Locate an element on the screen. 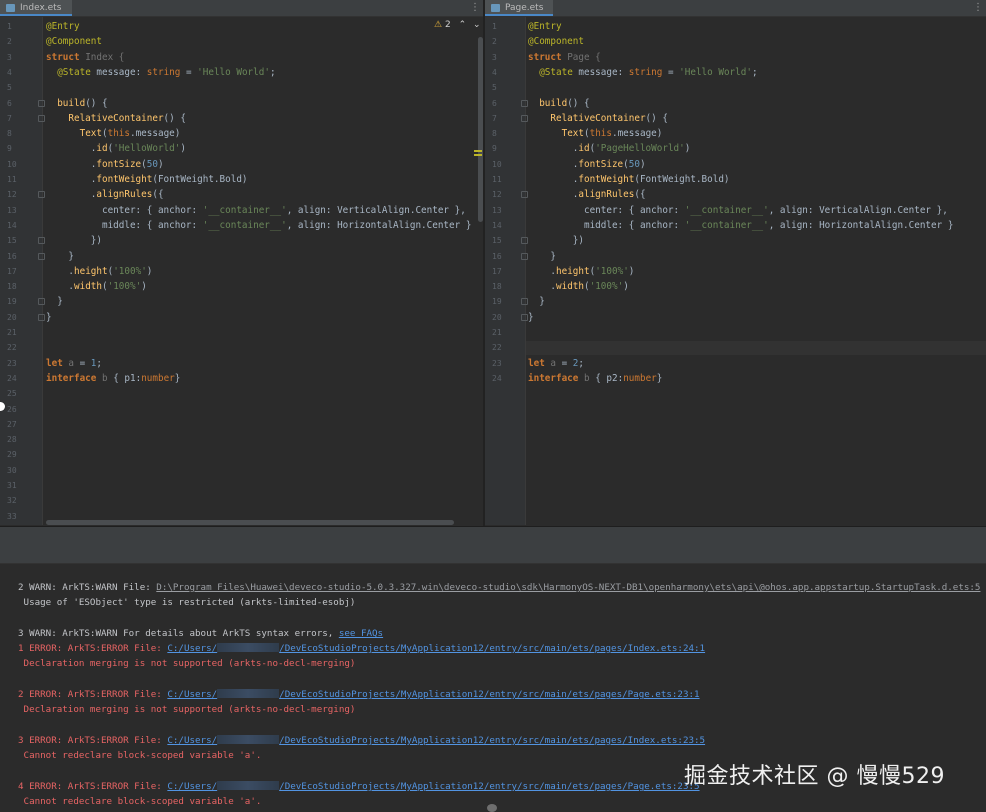 This screenshot has width=986, height=812. code-line: struct Index { is located at coordinates (85, 57).